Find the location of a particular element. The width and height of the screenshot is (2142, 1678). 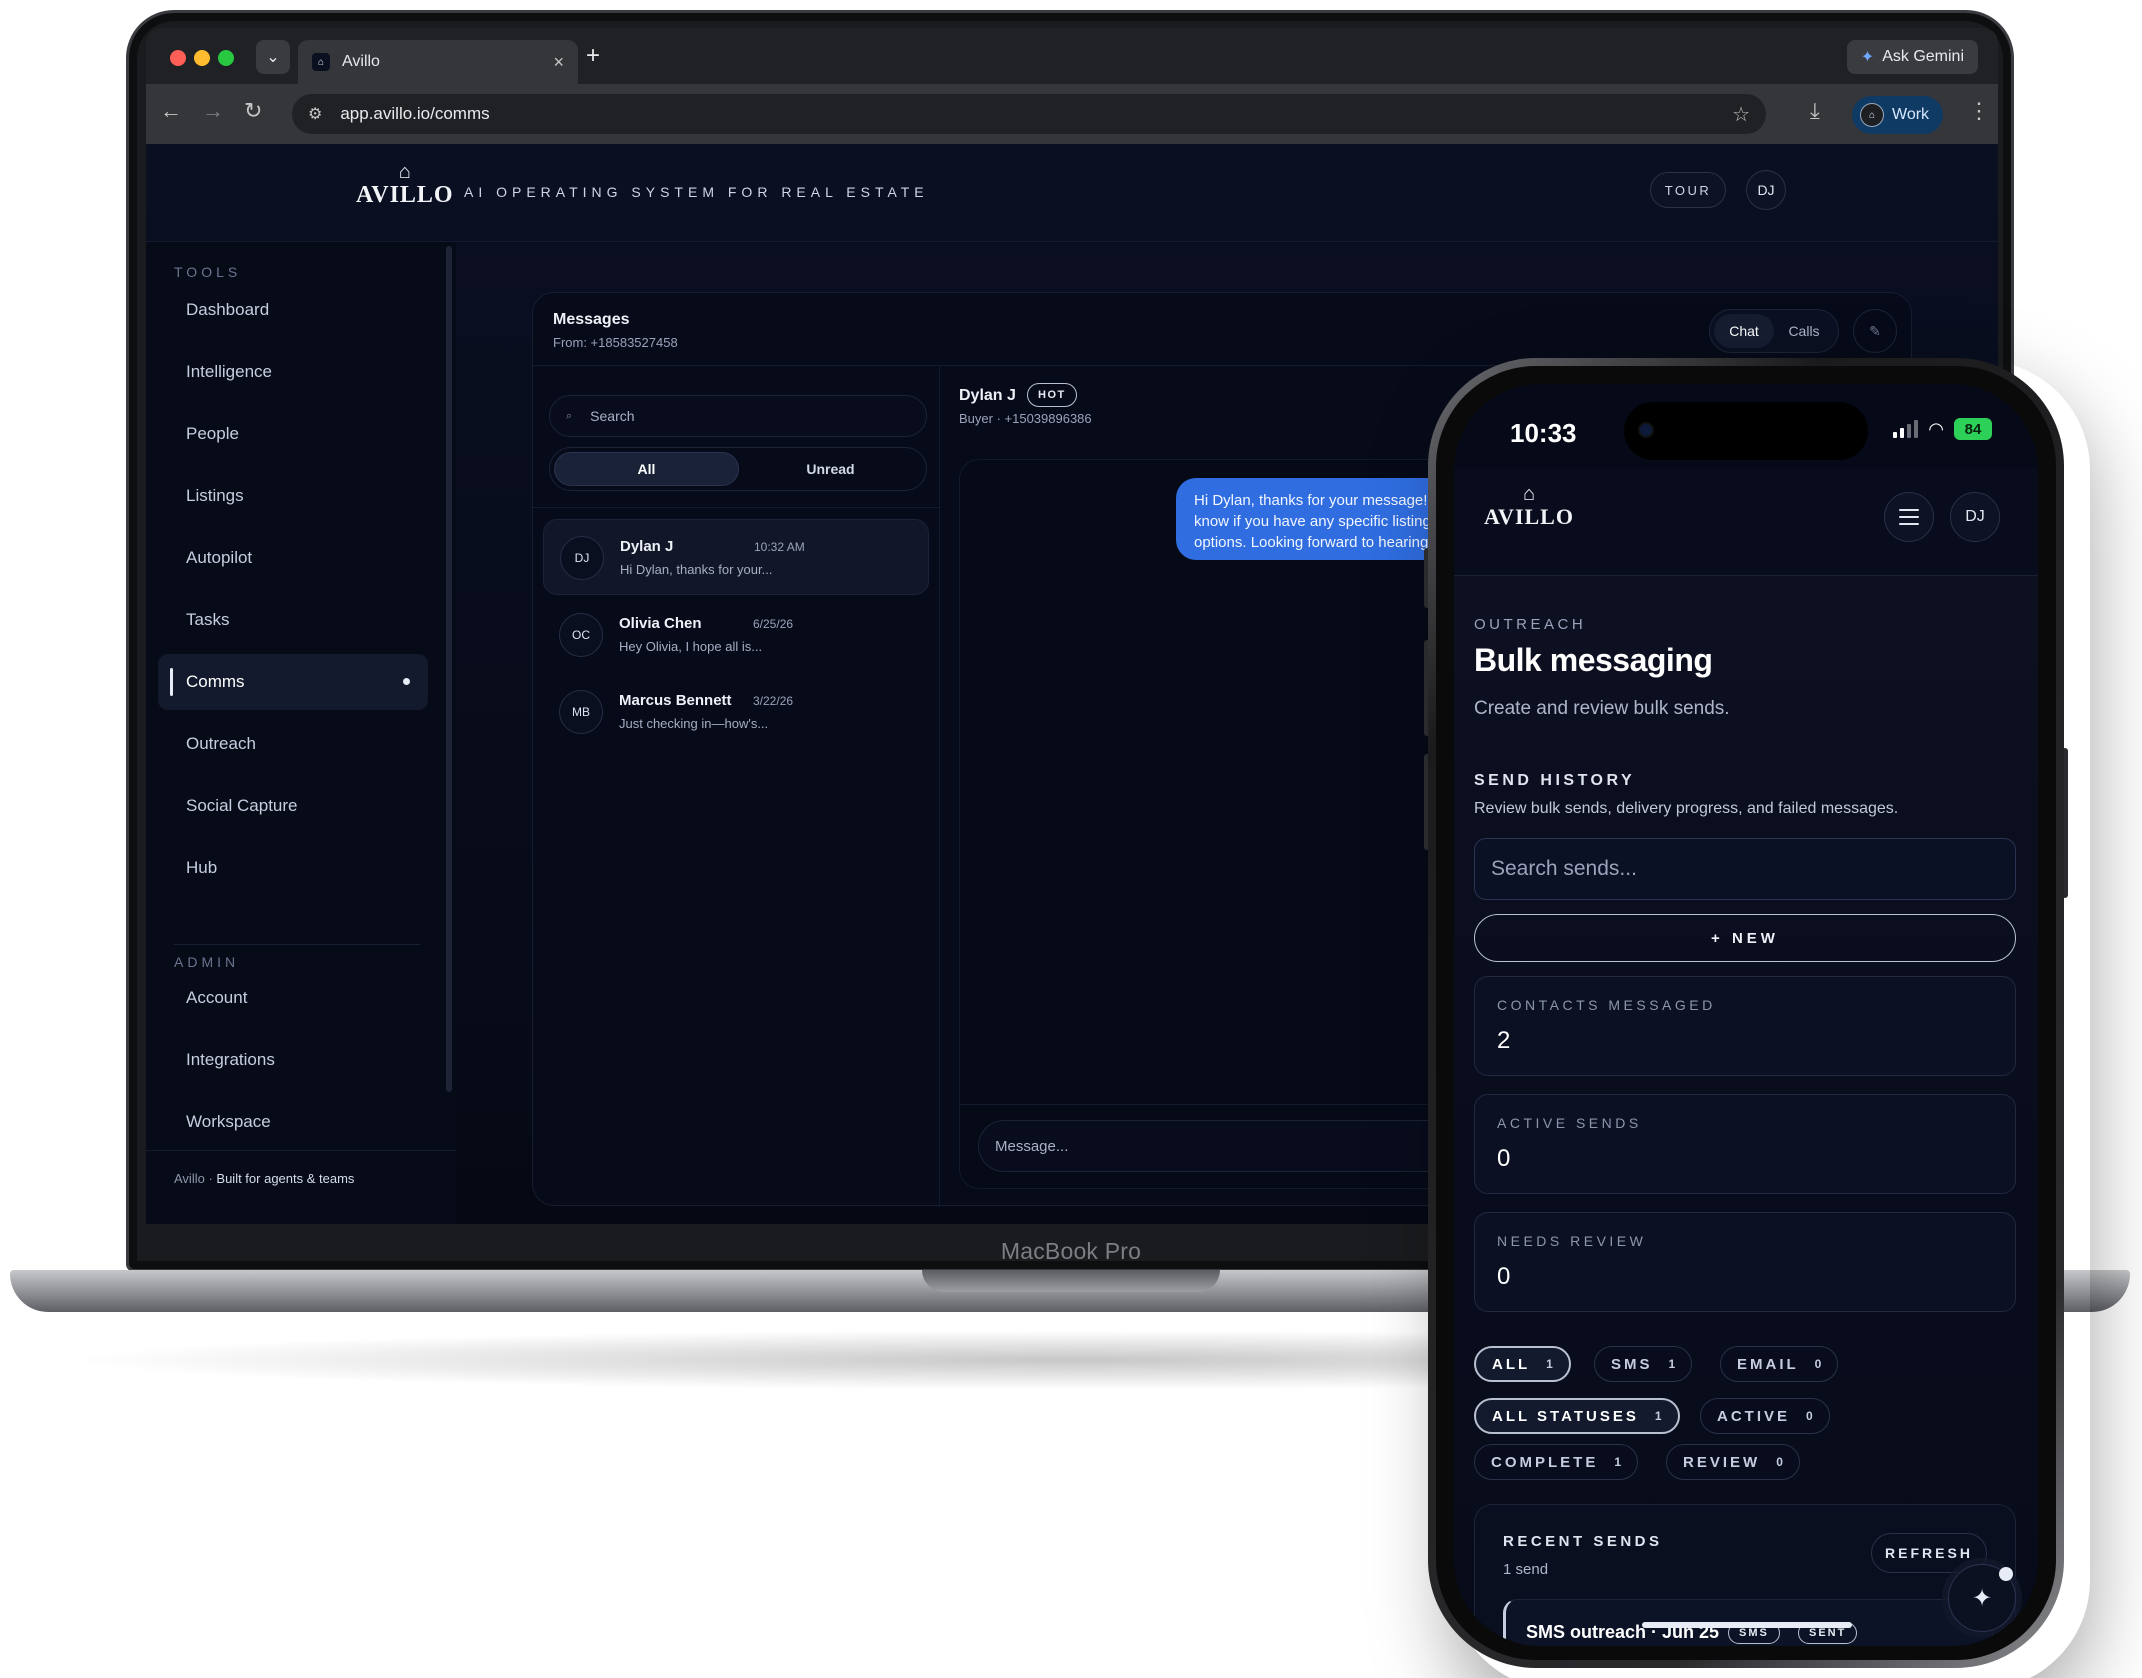

sidebar-item-label: Intelligence is located at coordinates (229, 371).